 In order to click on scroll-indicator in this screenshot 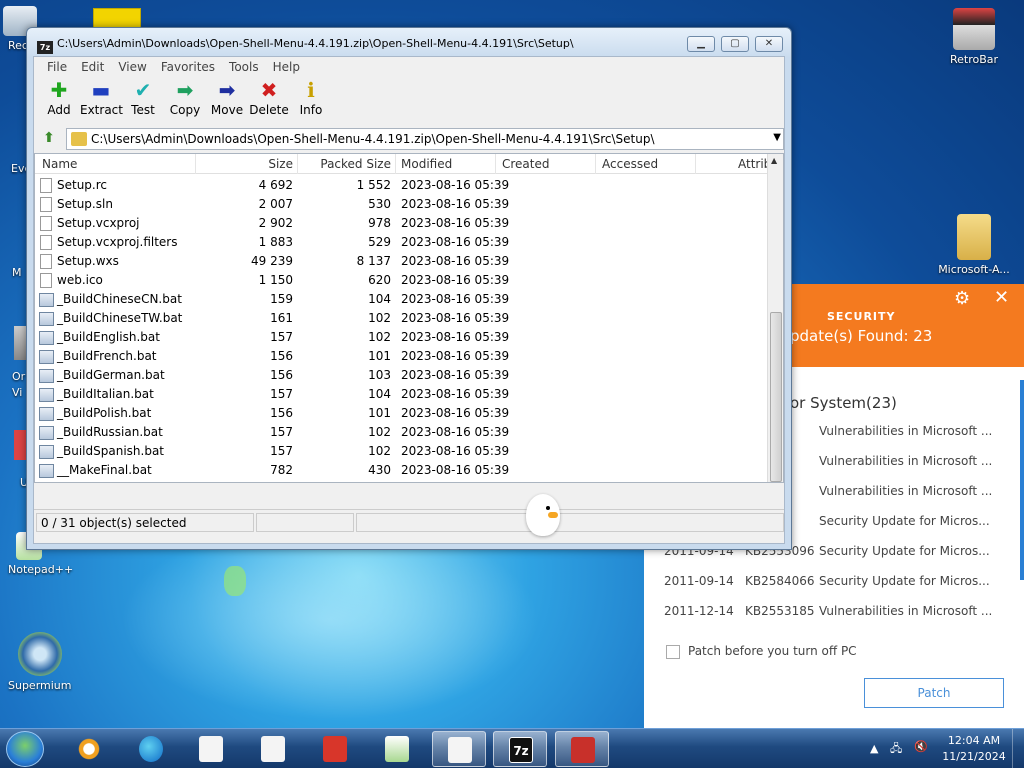, I will do `click(1022, 480)`.